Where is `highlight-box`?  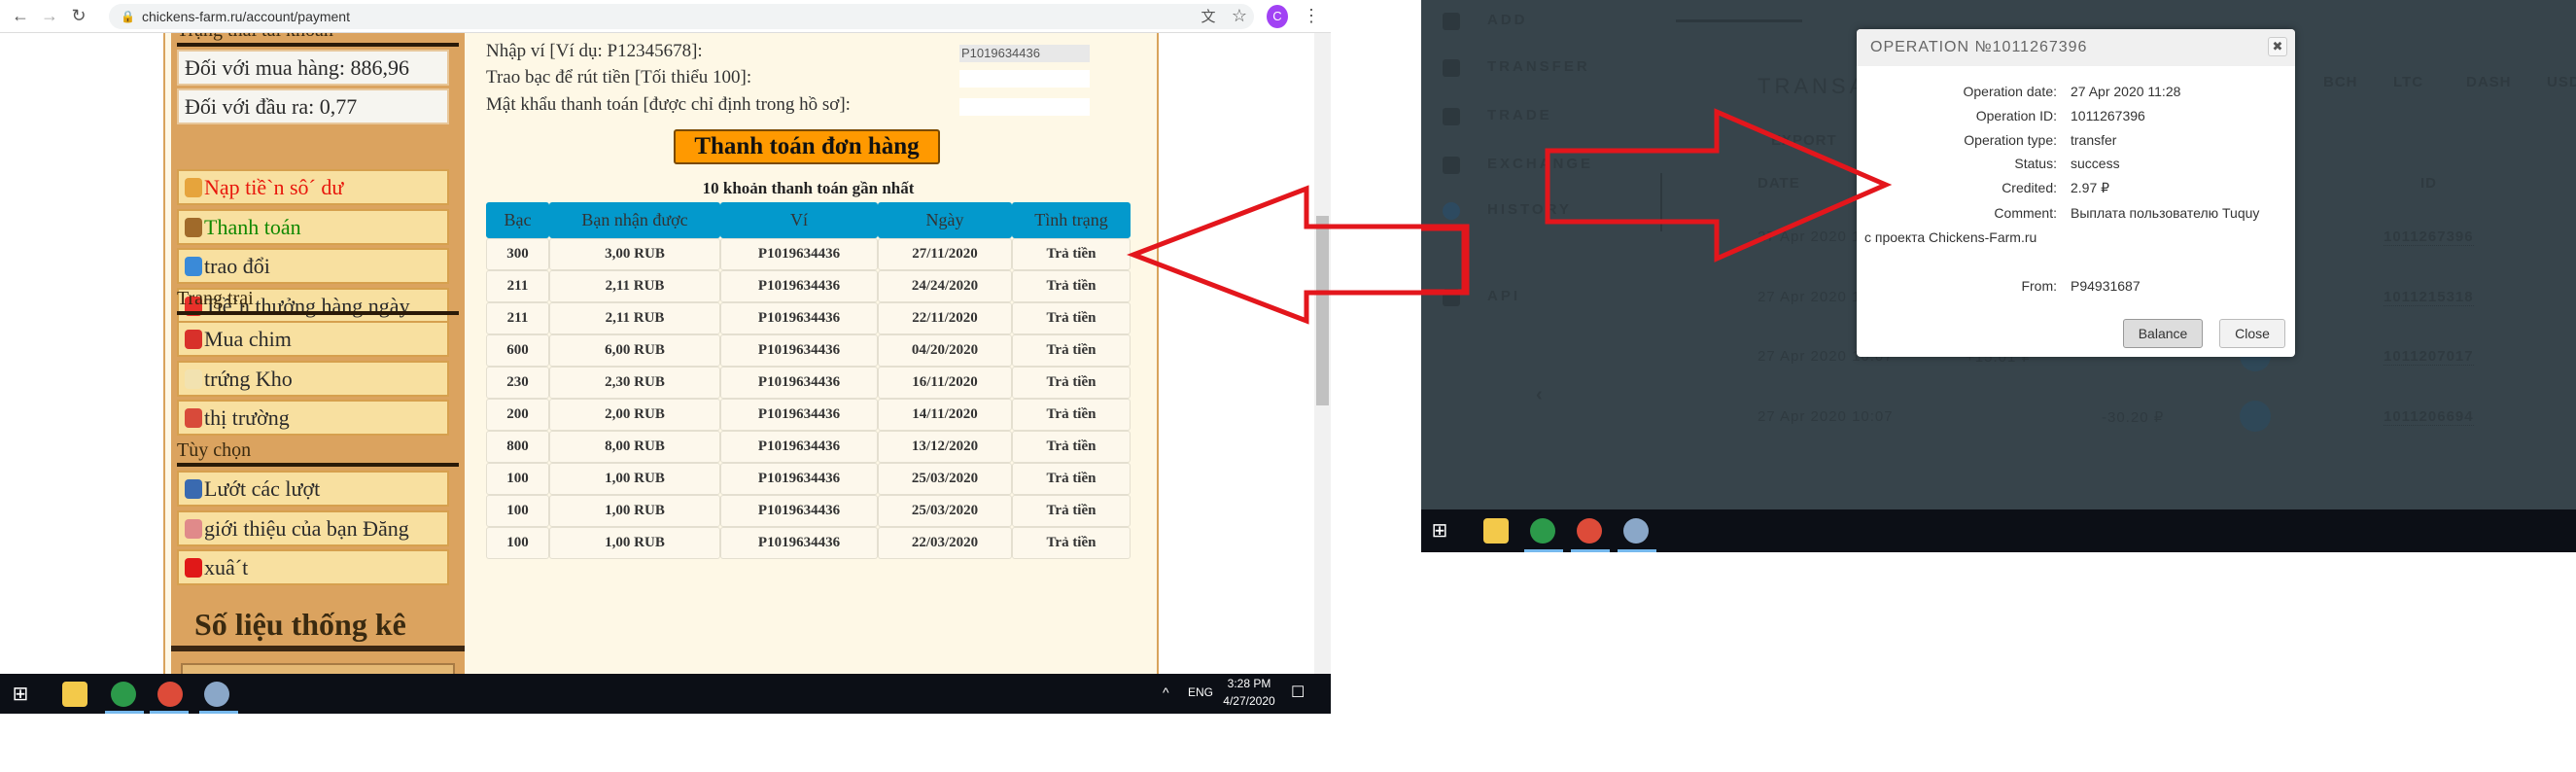 highlight-box is located at coordinates (1444, 261).